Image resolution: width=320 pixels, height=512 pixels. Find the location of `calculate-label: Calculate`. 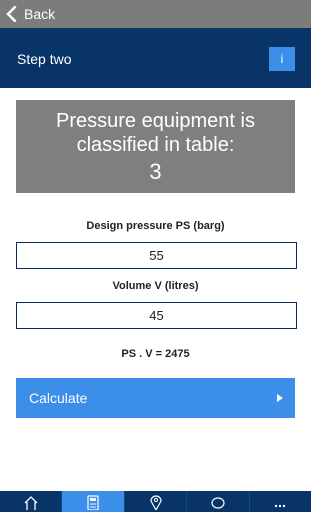

calculate-label: Calculate is located at coordinates (58, 398).